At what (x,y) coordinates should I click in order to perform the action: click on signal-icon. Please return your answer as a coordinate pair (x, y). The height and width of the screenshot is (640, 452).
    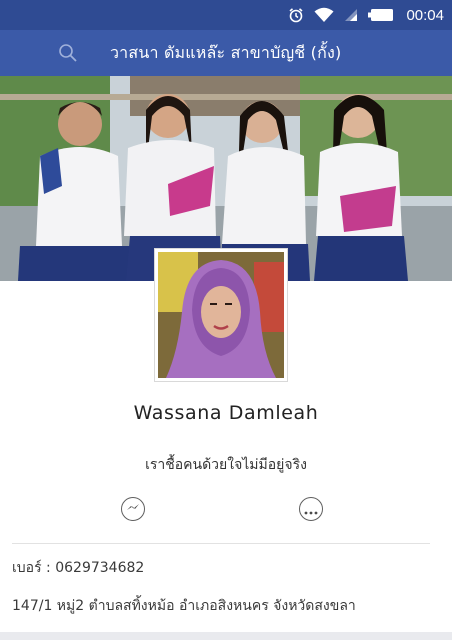
    Looking at the image, I should click on (351, 15).